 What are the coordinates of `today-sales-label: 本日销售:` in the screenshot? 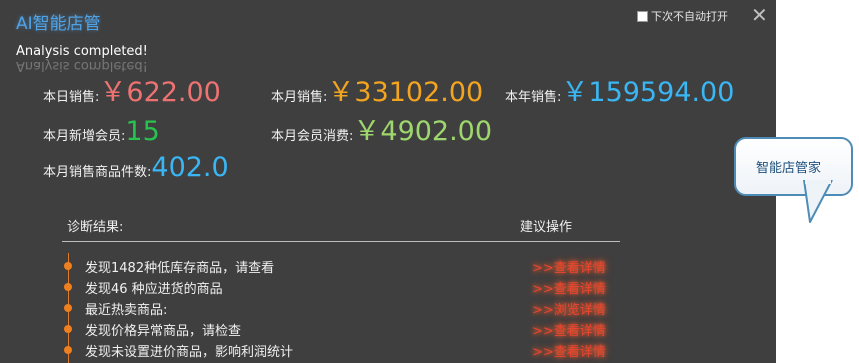 It's located at (71, 97).